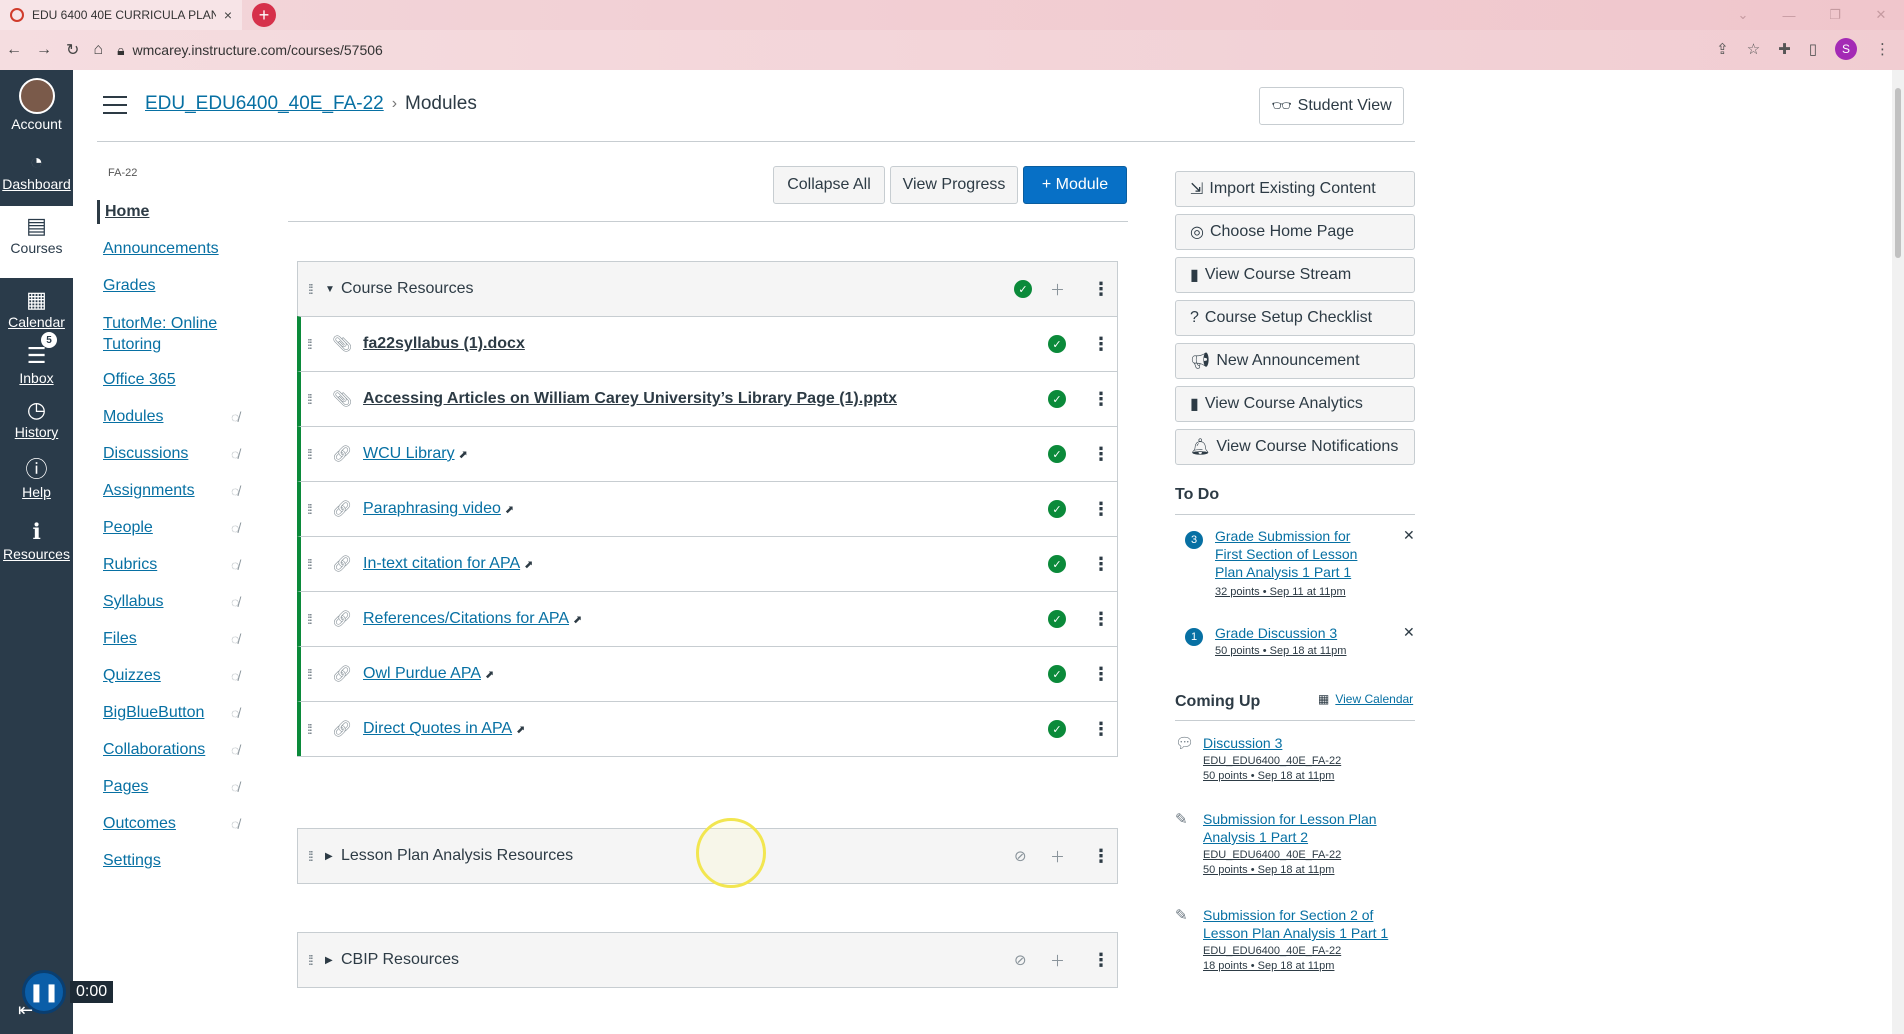 The image size is (1904, 1034). Describe the element at coordinates (1743, 15) in the screenshot. I see `chevron-down-icon: ⌄` at that location.